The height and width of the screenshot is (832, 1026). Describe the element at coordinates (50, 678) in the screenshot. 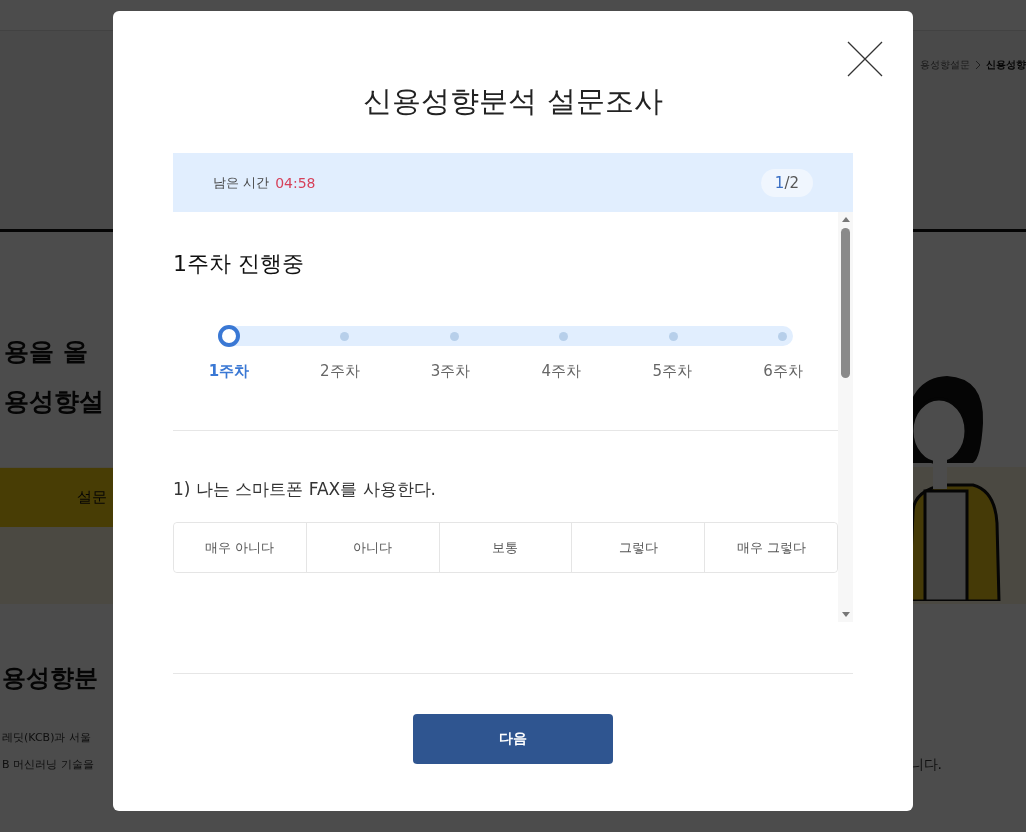

I see `section-title: 용성향분` at that location.